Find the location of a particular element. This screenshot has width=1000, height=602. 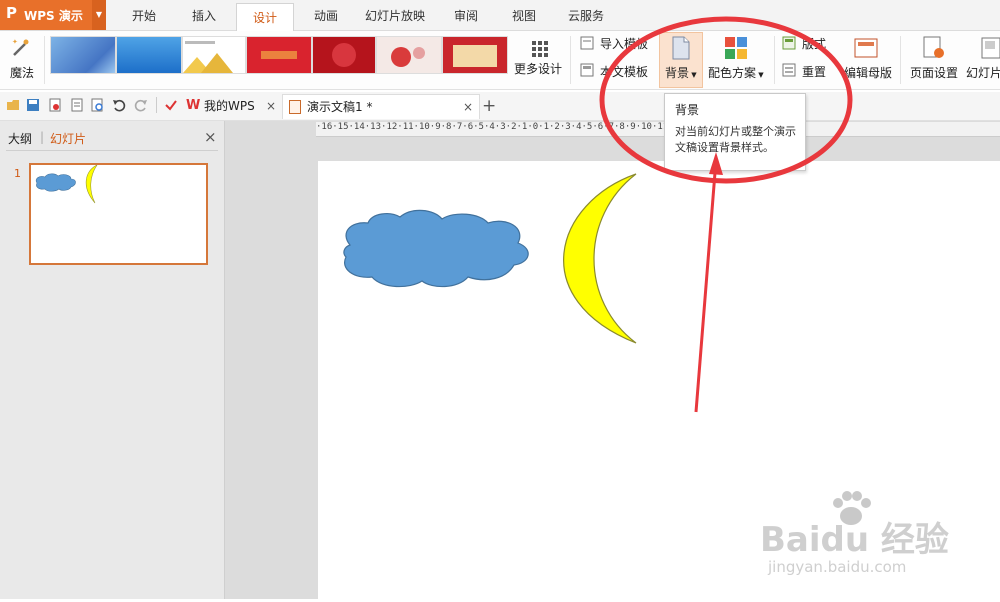

watermark-url: jingyan.baidu.com is located at coordinates (837, 567).